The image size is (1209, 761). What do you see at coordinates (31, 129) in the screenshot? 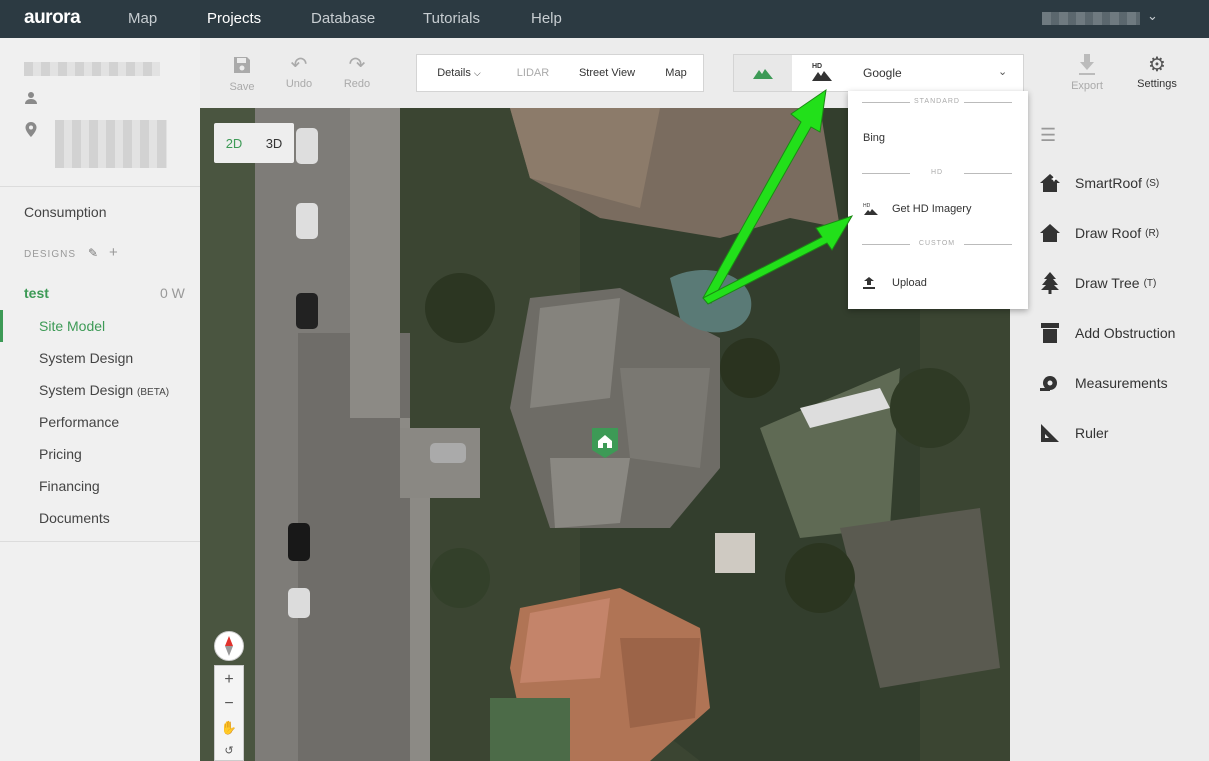
I see `location-pin-icon` at bounding box center [31, 129].